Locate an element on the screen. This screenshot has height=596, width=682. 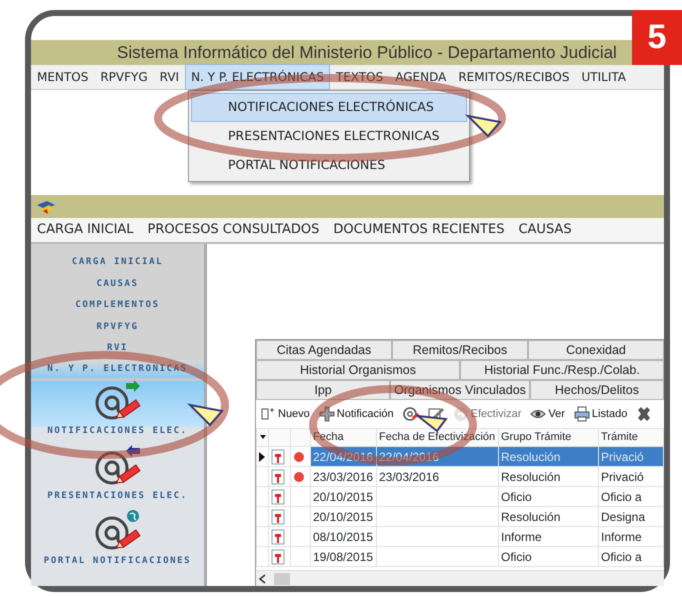
table-cell: 08/10/2015 is located at coordinates (343, 536).